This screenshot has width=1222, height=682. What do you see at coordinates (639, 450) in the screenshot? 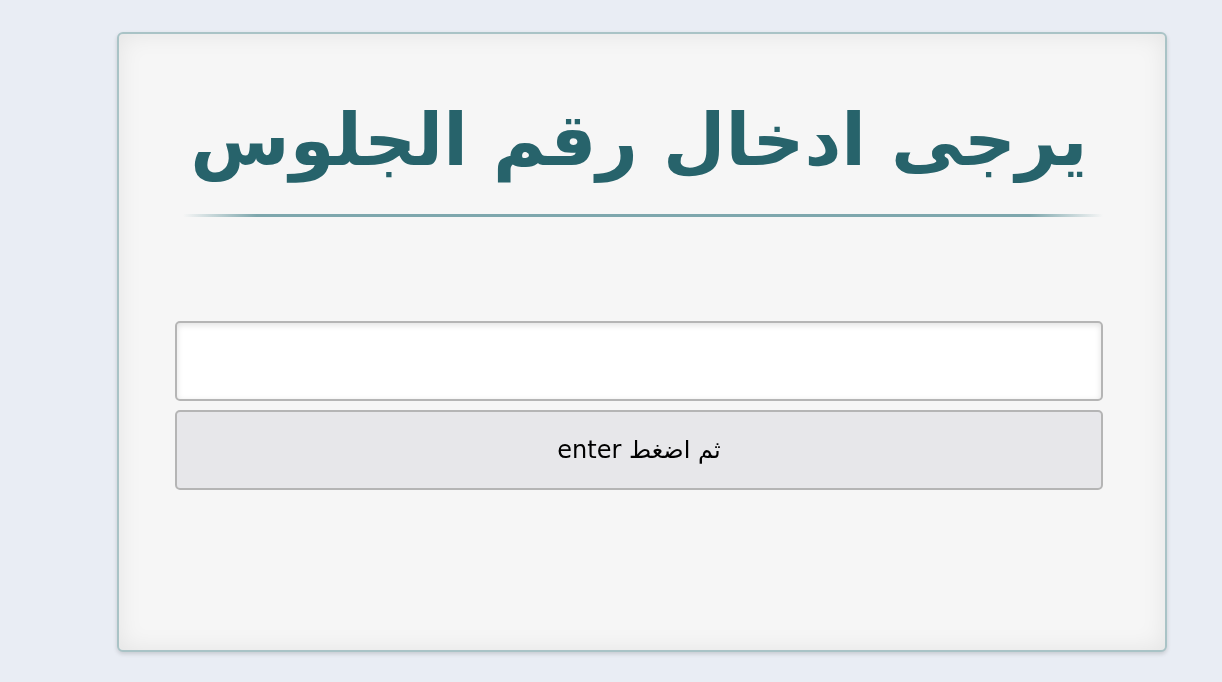
I see `submit-button: ثم اضغط enter` at bounding box center [639, 450].